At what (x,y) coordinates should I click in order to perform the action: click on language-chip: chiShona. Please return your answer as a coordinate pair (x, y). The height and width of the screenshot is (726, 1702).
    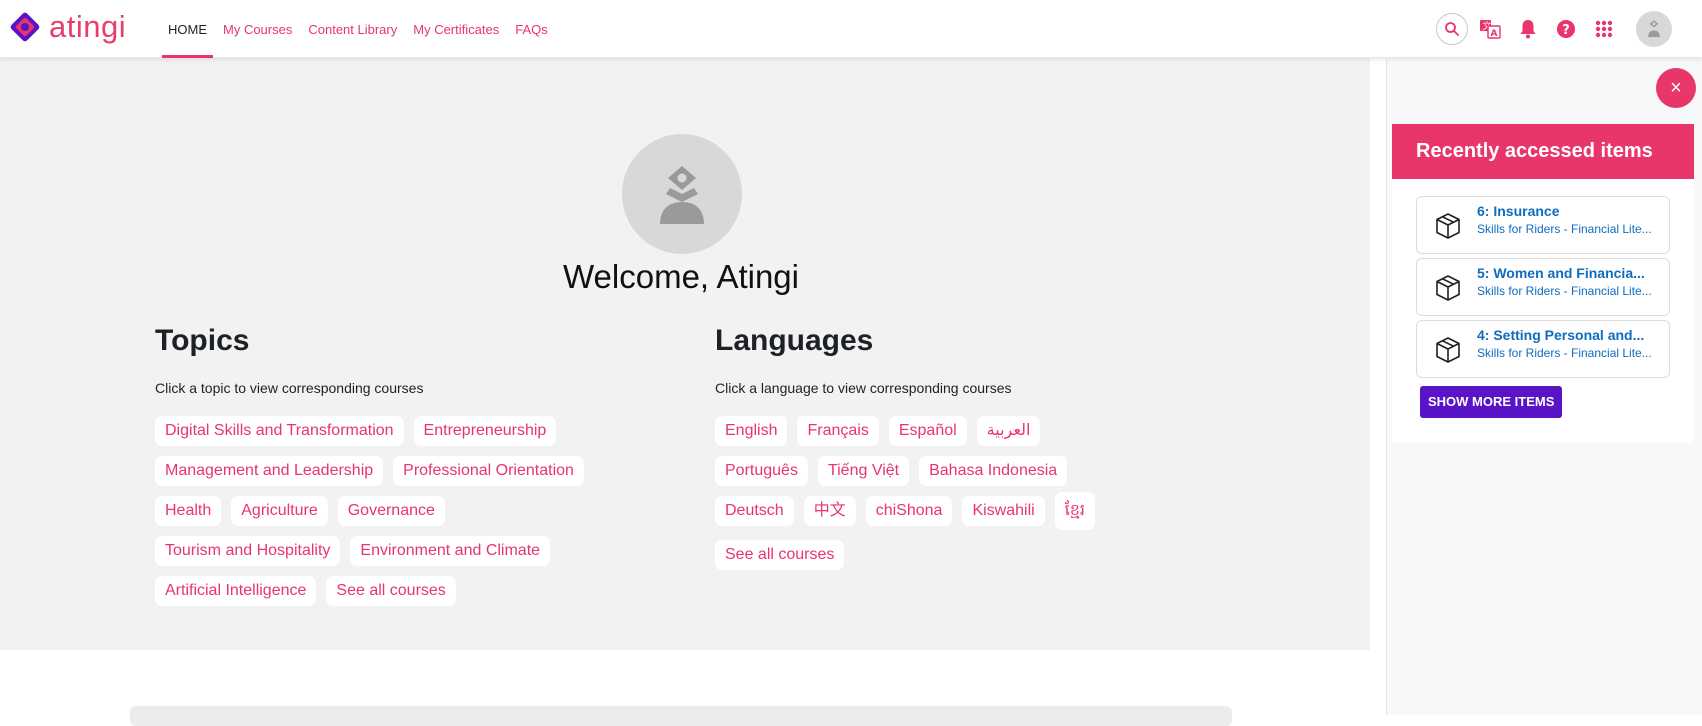
    Looking at the image, I should click on (909, 511).